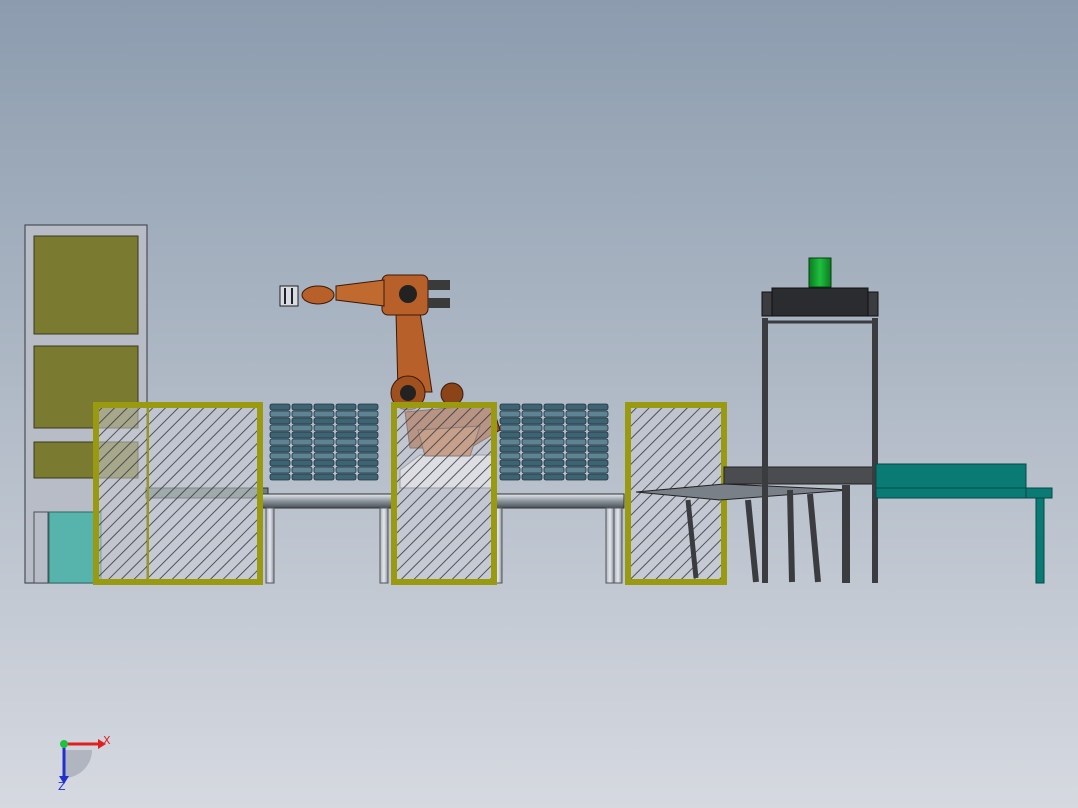 The height and width of the screenshot is (808, 1078). What do you see at coordinates (820, 272) in the screenshot?
I see `green-container` at bounding box center [820, 272].